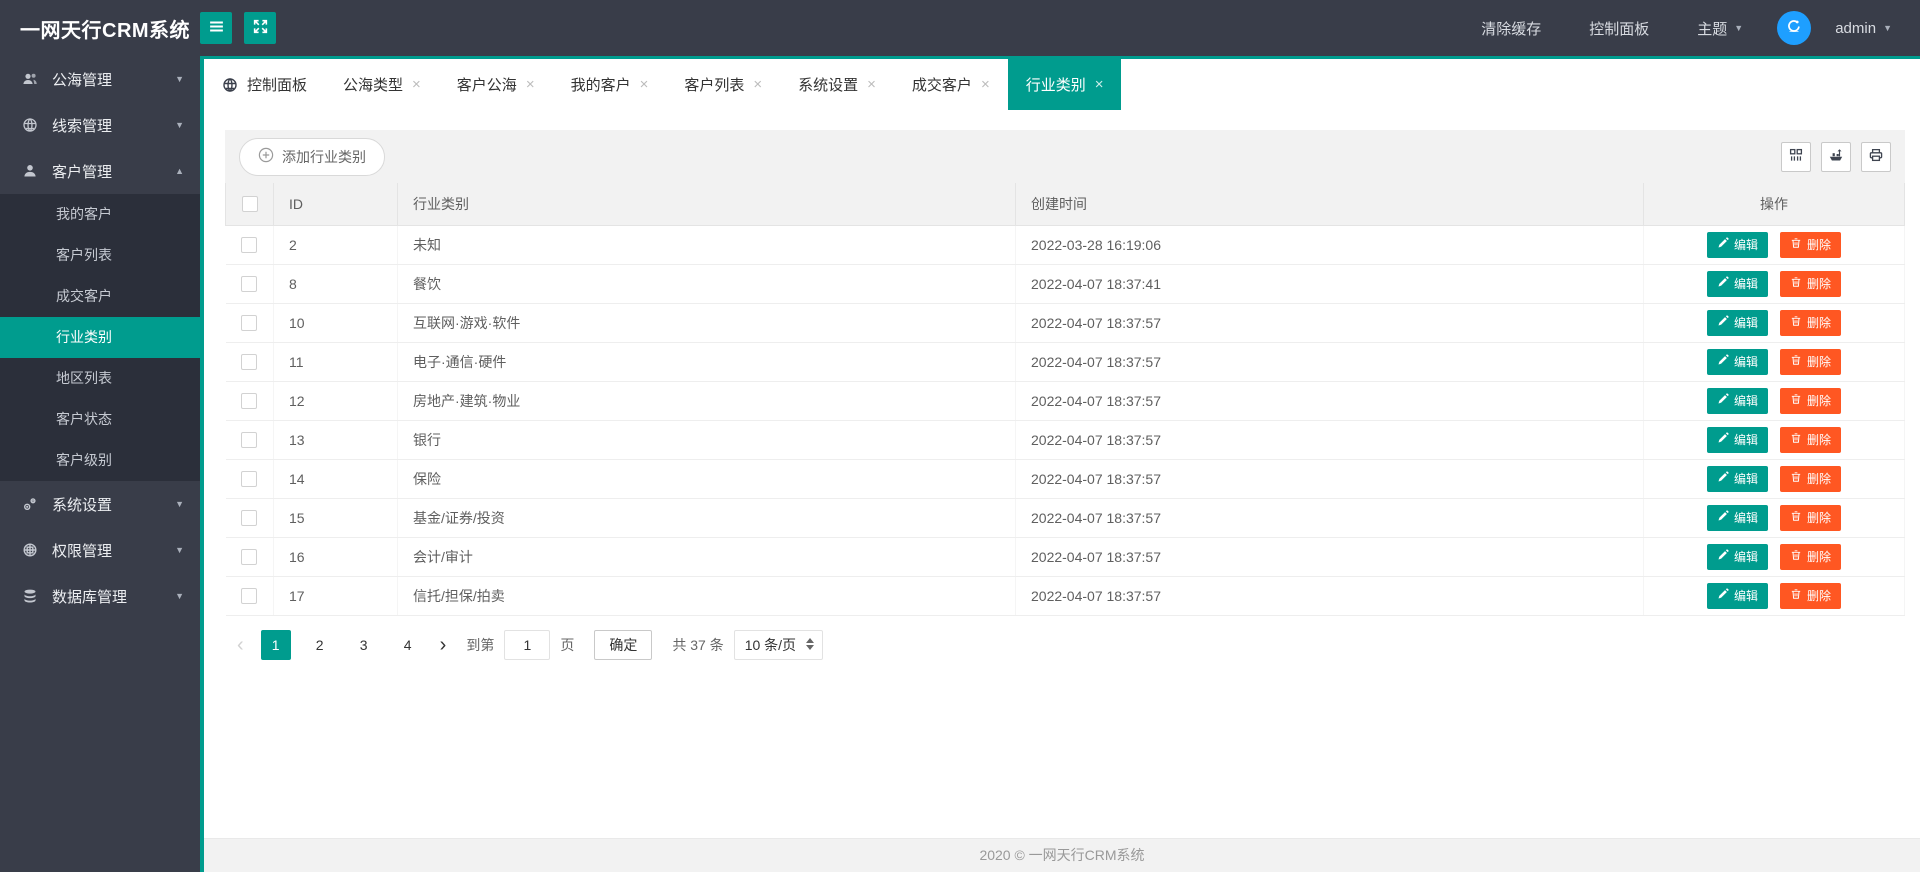 The image size is (1920, 872). What do you see at coordinates (240, 645) in the screenshot?
I see `prev-page-button: ‹` at bounding box center [240, 645].